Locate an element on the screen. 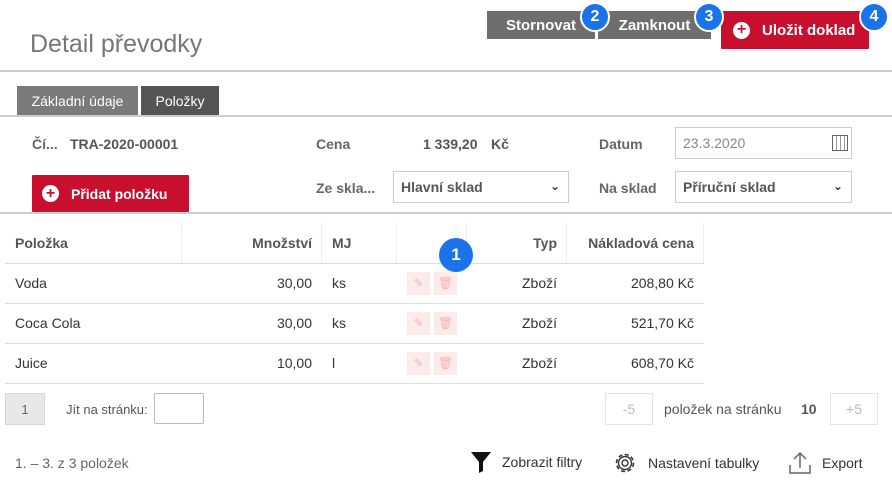 The height and width of the screenshot is (485, 892). column-header-unit: MJ is located at coordinates (359, 243).